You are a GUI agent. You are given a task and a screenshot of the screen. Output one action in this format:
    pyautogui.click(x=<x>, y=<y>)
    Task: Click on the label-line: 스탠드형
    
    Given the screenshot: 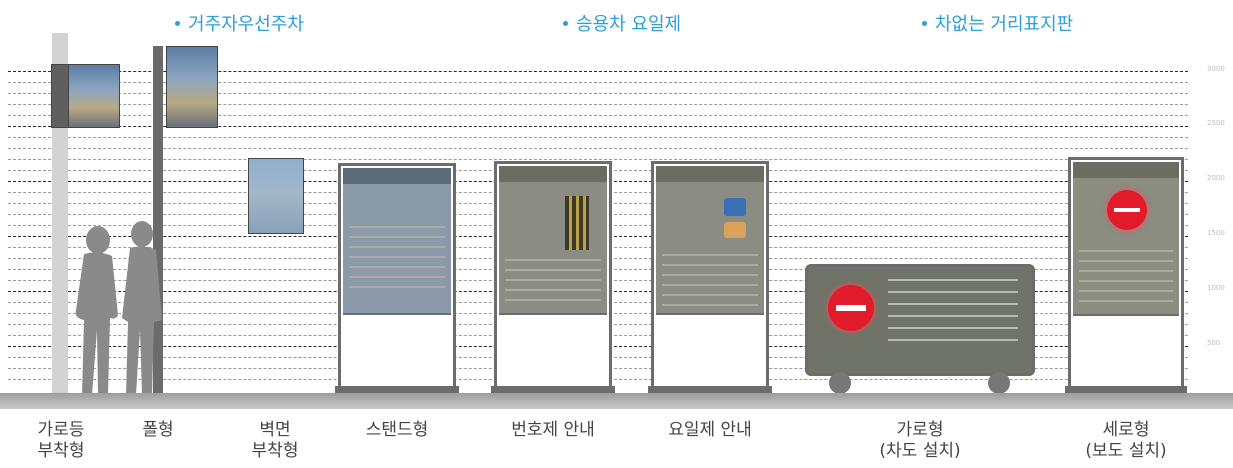 What is the action you would take?
    pyautogui.click(x=397, y=430)
    